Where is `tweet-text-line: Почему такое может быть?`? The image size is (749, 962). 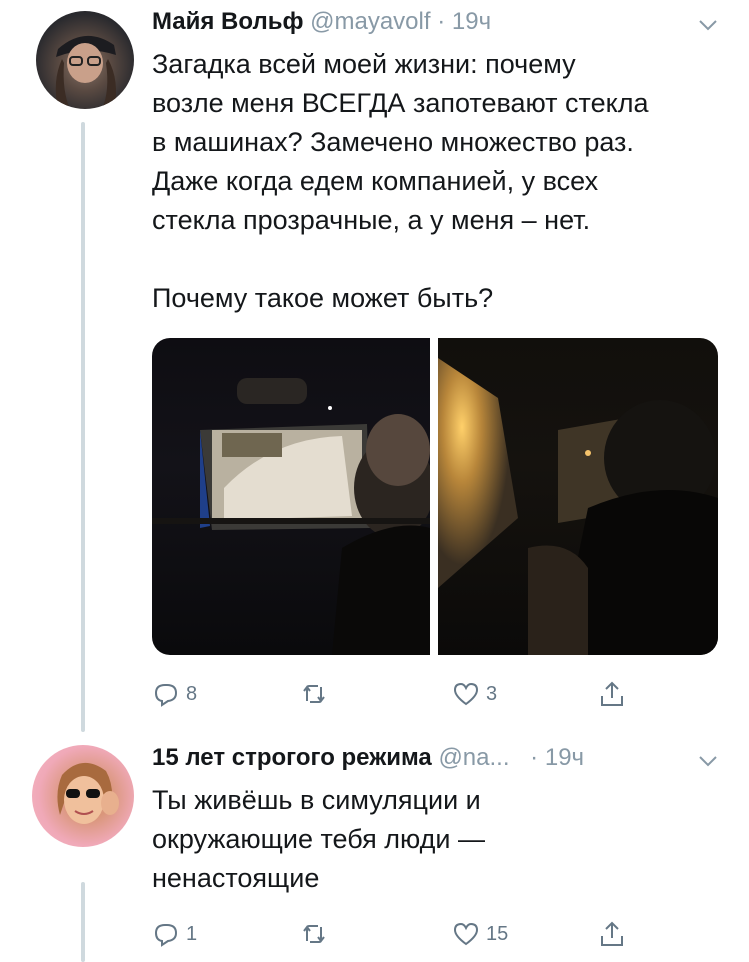
tweet-text-line: Почему такое может быть? is located at coordinates (323, 298).